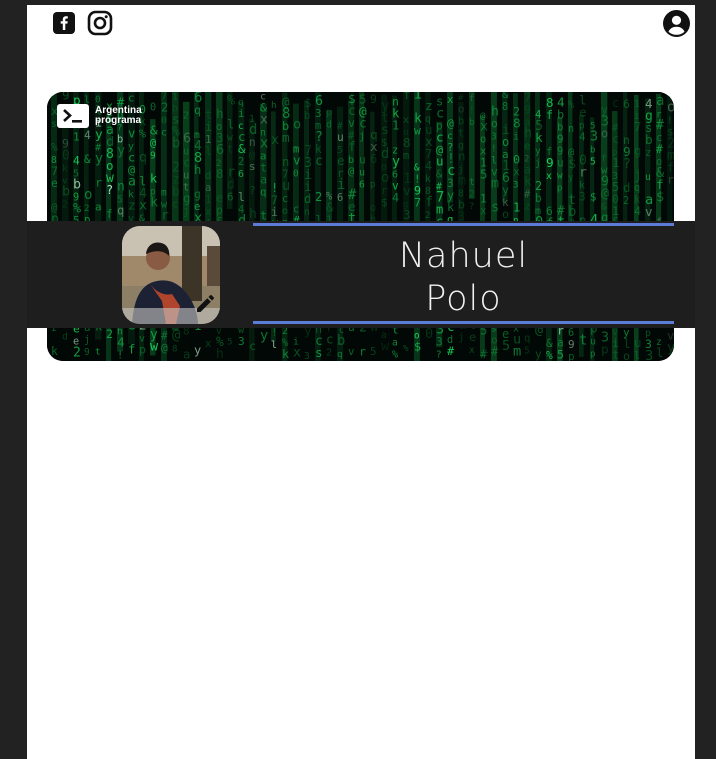 This screenshot has height=759, width=716. Describe the element at coordinates (538, 163) in the screenshot. I see `svg-text: j` at that location.